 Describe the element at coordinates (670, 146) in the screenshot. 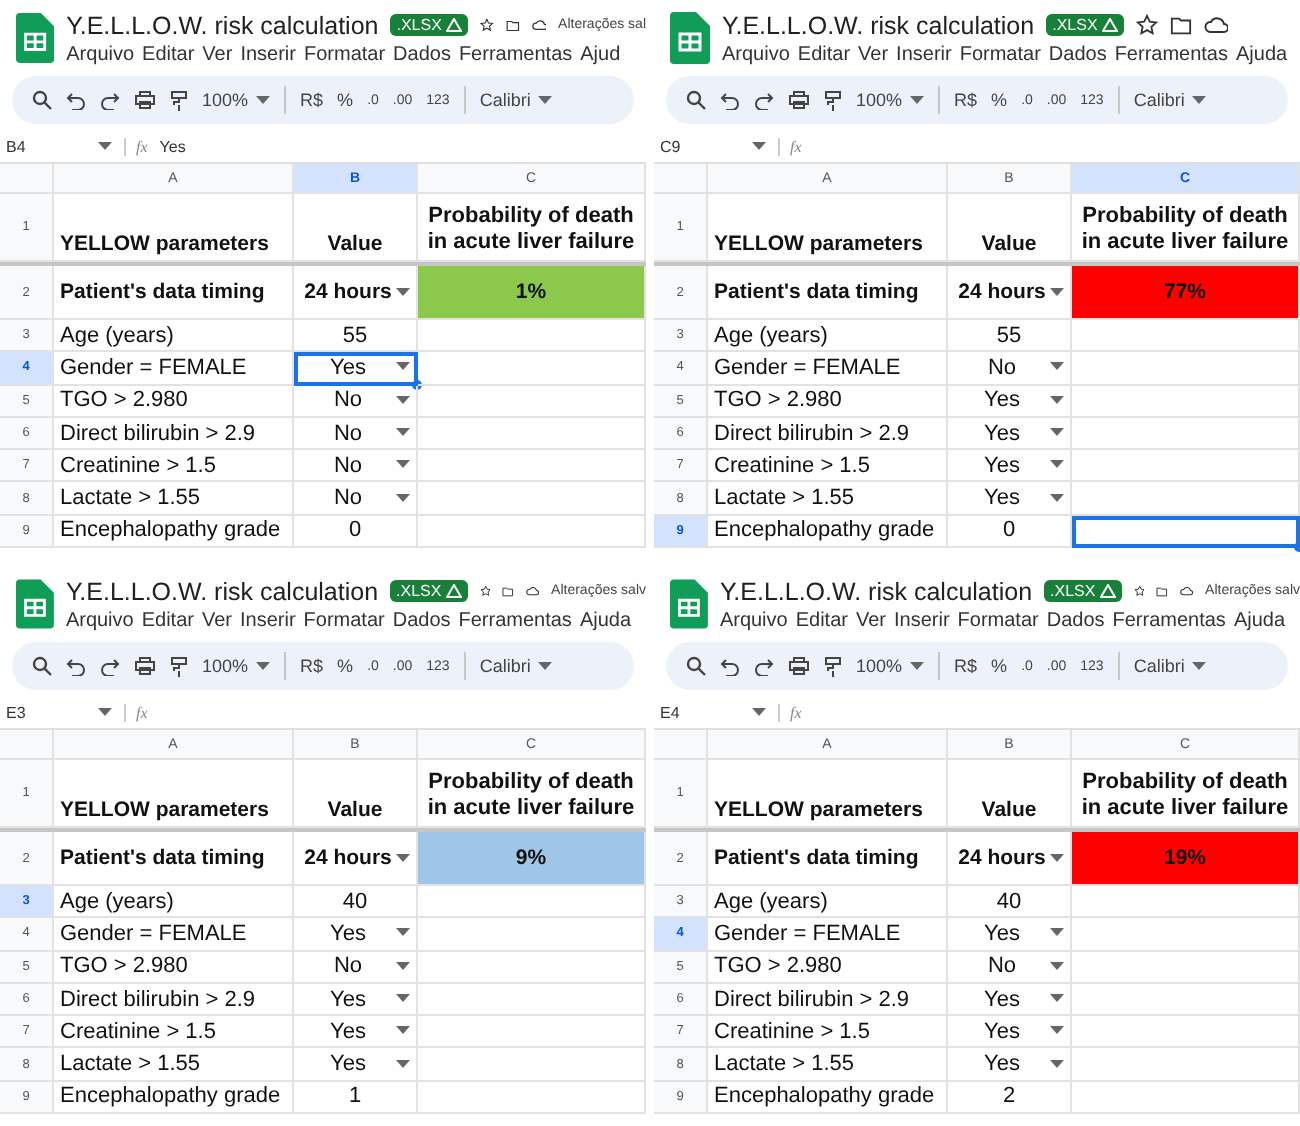

I see `name-box: C9` at that location.